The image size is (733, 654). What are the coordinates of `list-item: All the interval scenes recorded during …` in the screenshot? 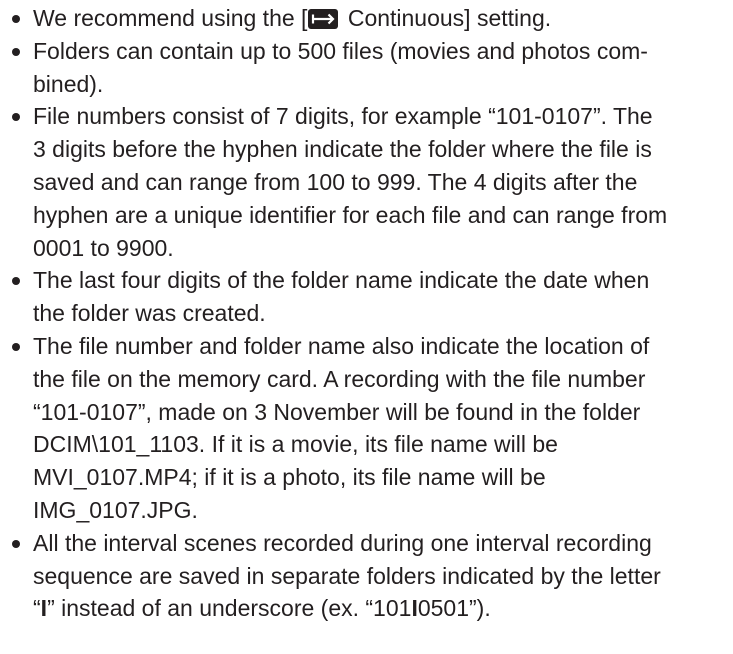 It's located at (368, 576).